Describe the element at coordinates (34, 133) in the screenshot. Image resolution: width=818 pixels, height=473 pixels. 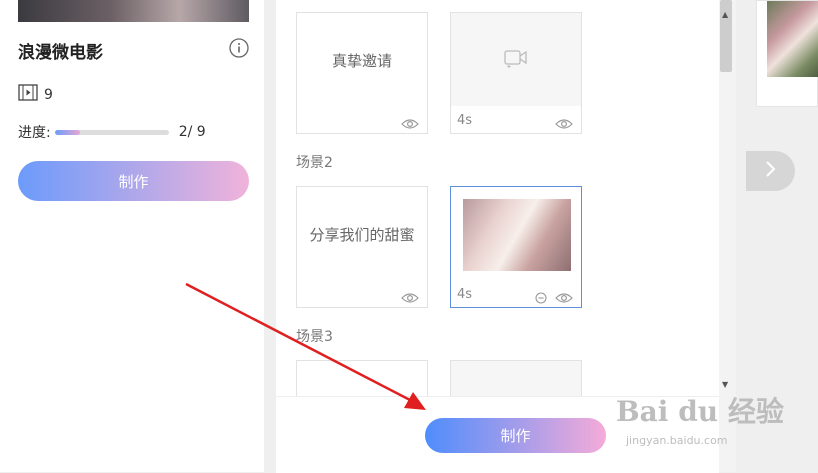
I see `progress-label: 进度:` at that location.